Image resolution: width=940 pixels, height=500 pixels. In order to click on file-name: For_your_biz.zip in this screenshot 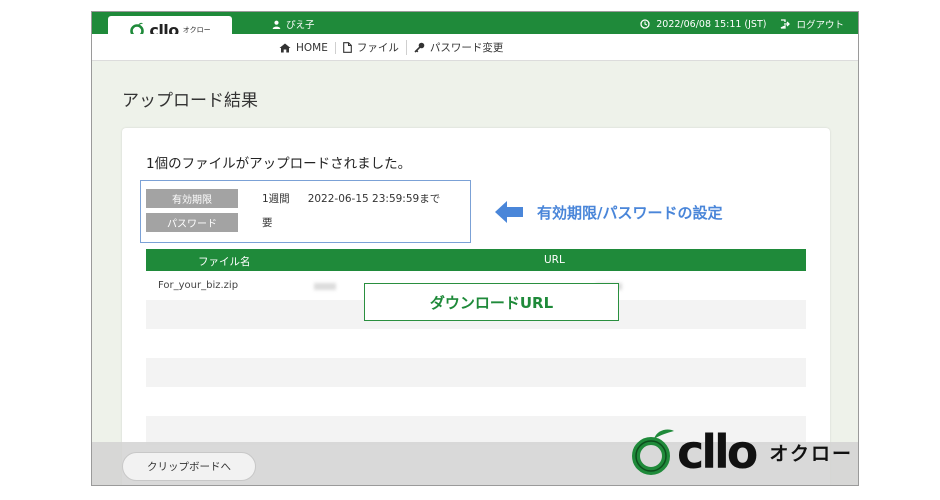, I will do `click(198, 285)`.